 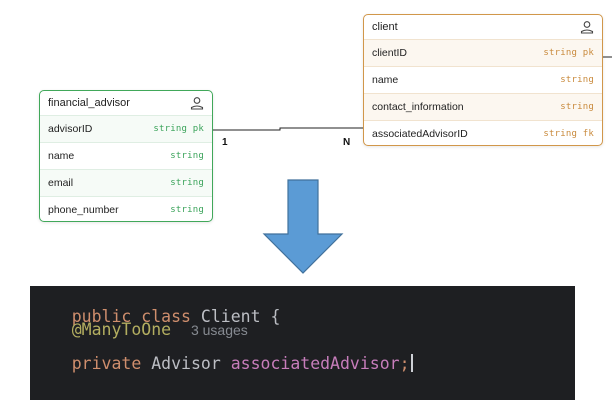 What do you see at coordinates (61, 183) in the screenshot?
I see `field-name: email` at bounding box center [61, 183].